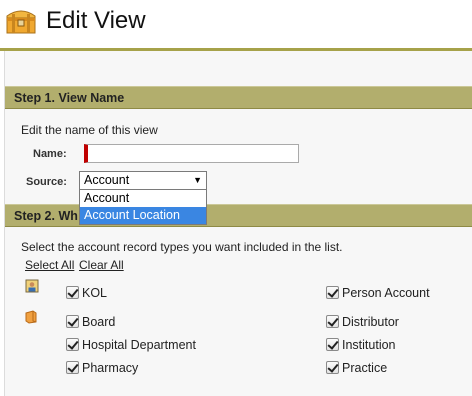  What do you see at coordinates (21, 22) in the screenshot?
I see `treasure-chest-icon` at bounding box center [21, 22].